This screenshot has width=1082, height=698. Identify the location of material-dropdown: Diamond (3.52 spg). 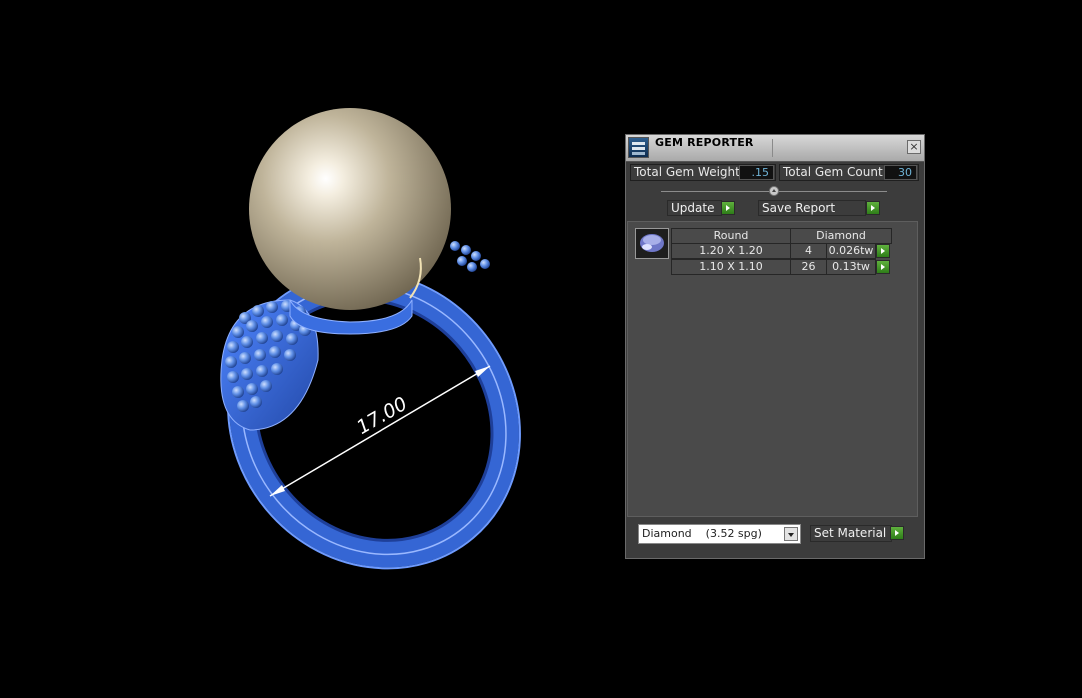
(719, 534).